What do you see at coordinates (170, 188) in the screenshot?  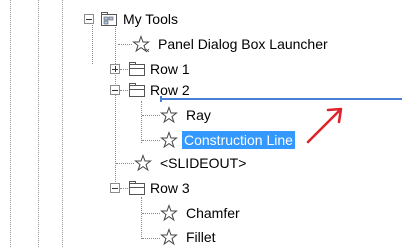 I see `tree-node-label: Row 3` at bounding box center [170, 188].